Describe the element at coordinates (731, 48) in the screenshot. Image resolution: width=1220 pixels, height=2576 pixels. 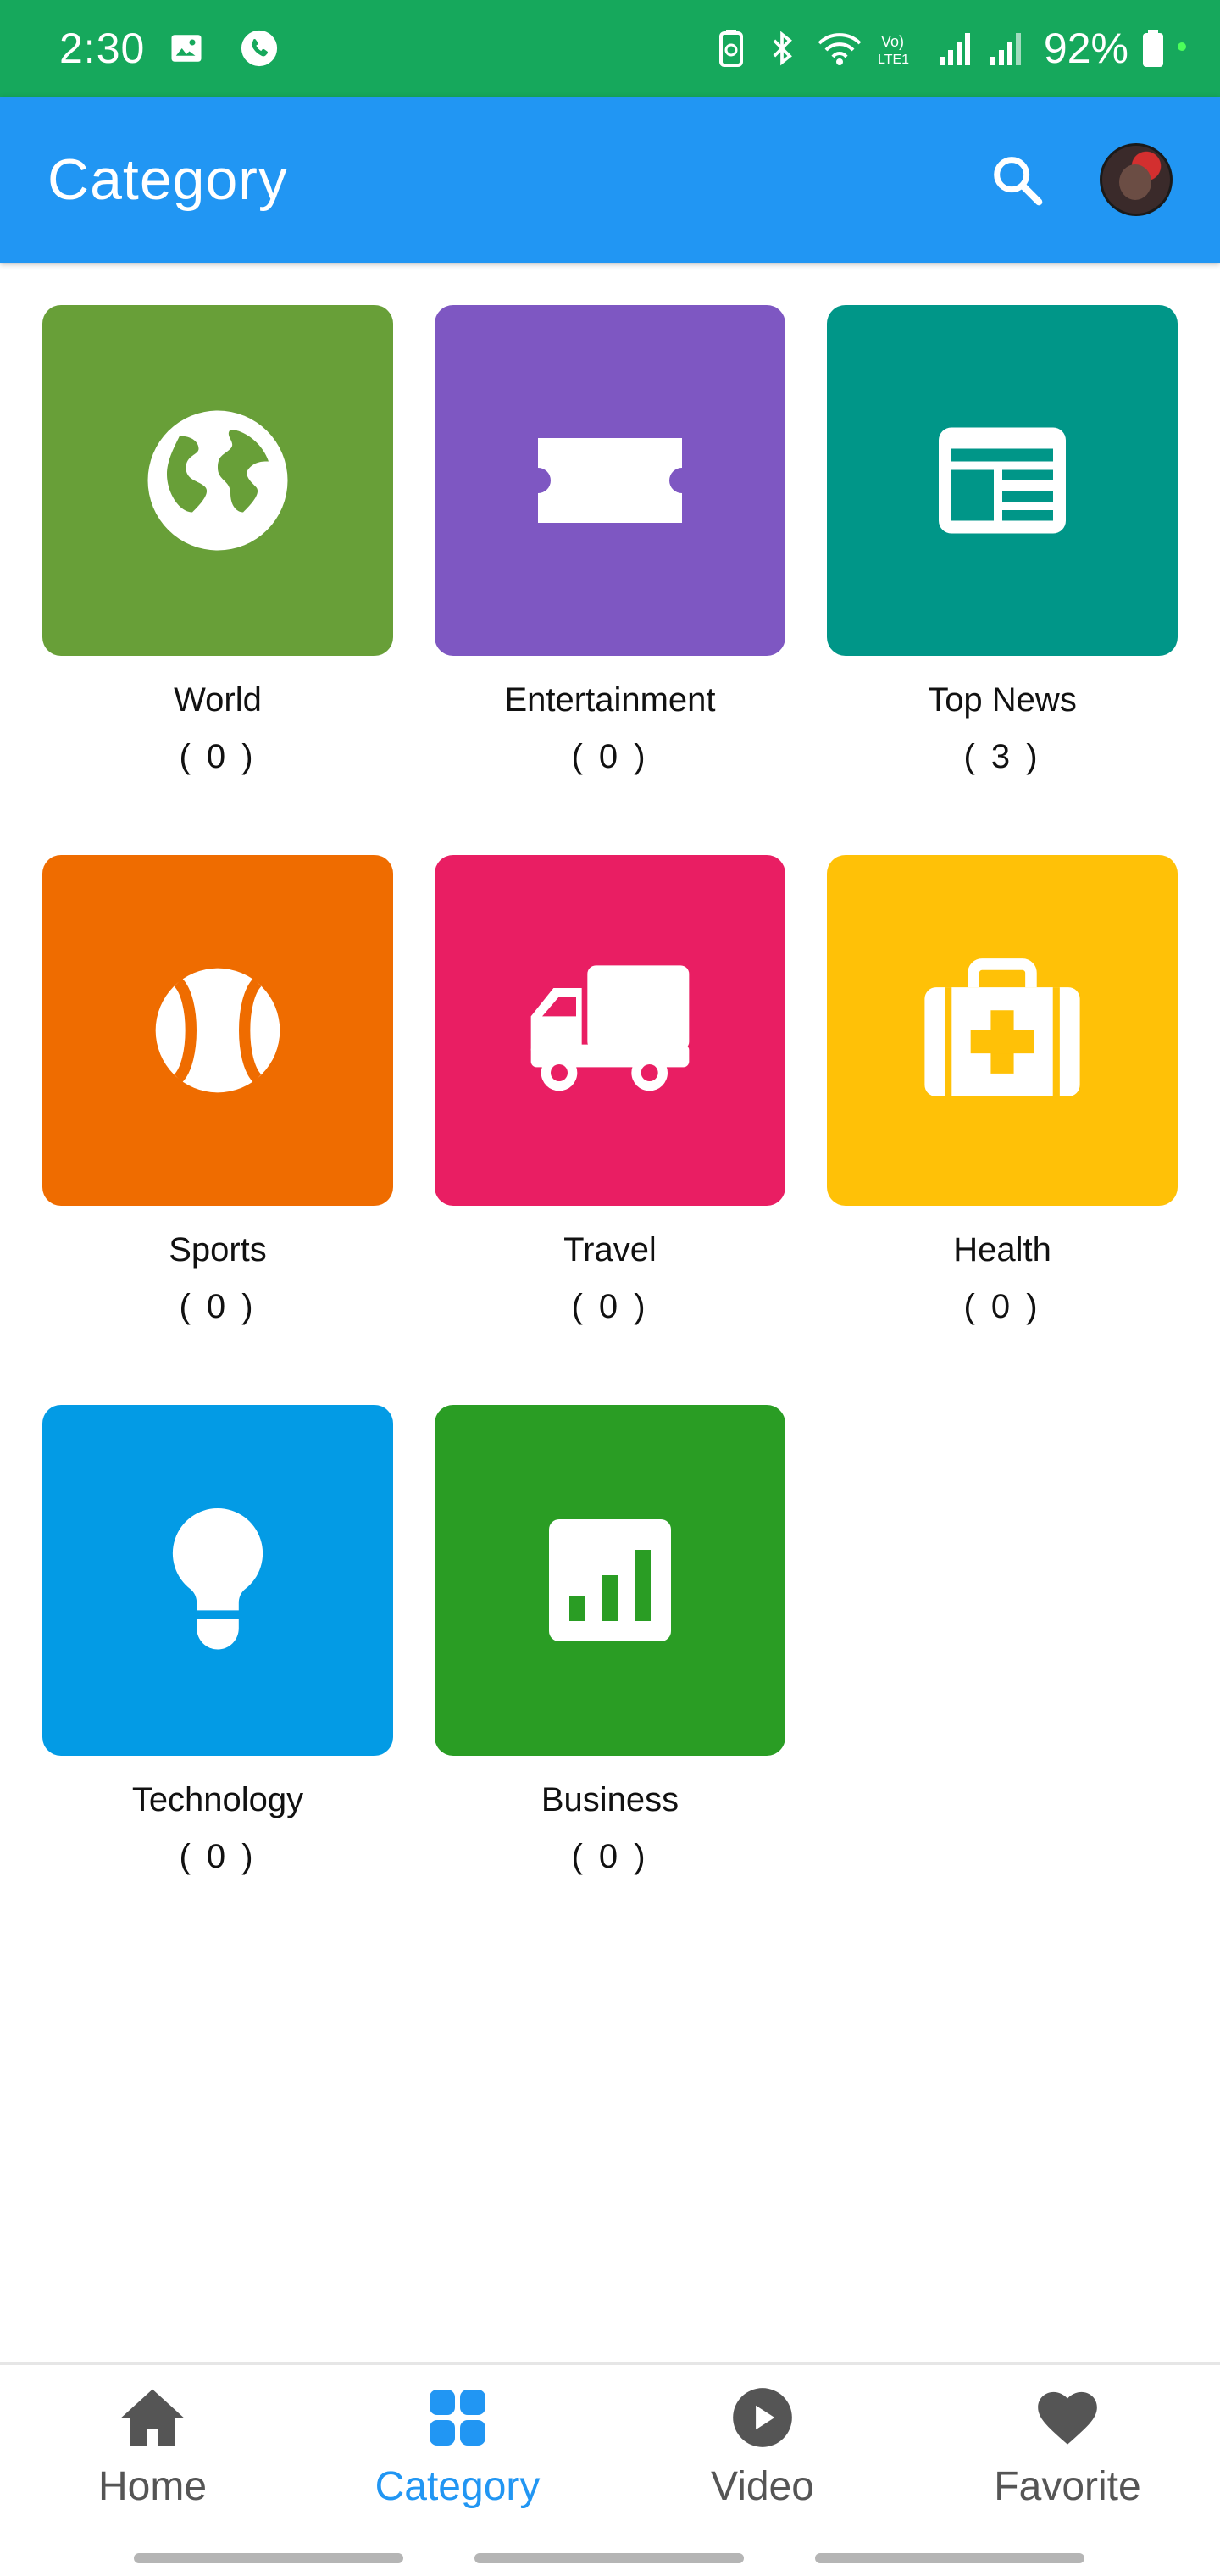
I see `battery-saver-icon` at that location.